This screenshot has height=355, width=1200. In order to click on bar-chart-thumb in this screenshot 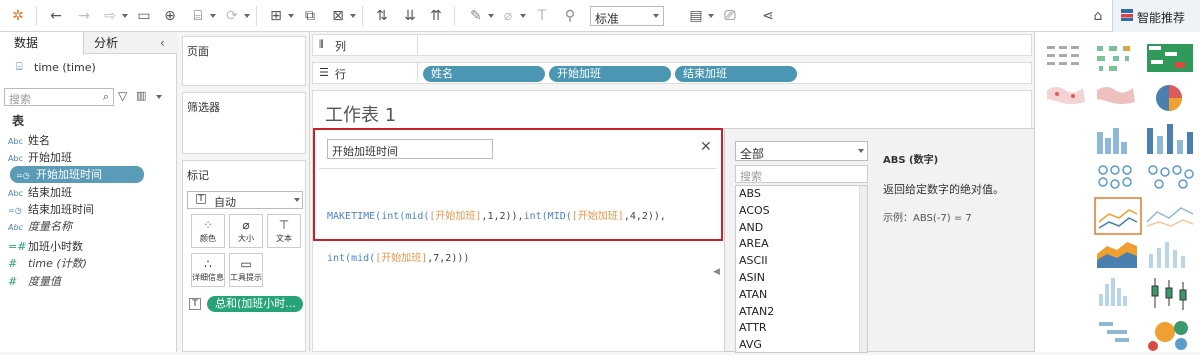, I will do `click(1112, 141)`.